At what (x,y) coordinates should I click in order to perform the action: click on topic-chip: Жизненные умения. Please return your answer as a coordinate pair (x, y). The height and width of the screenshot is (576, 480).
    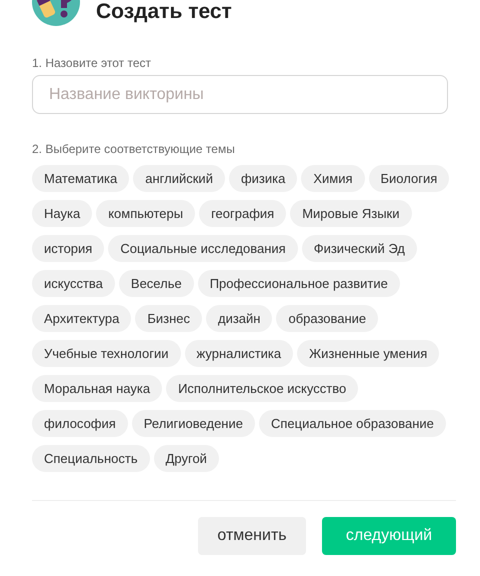
    Looking at the image, I should click on (368, 353).